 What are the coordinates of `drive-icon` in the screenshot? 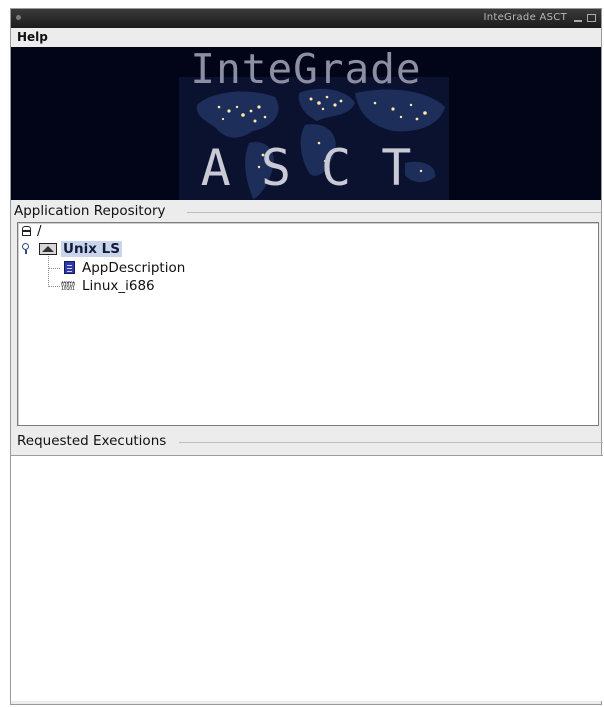 It's located at (26, 231).